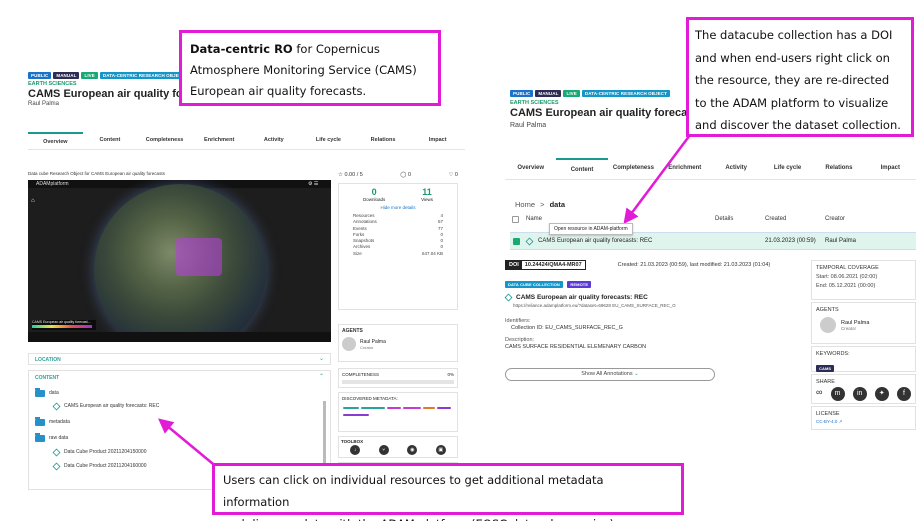 Image resolution: width=916 pixels, height=521 pixels. I want to click on callout-rest: for Copernicus, so click(336, 49).